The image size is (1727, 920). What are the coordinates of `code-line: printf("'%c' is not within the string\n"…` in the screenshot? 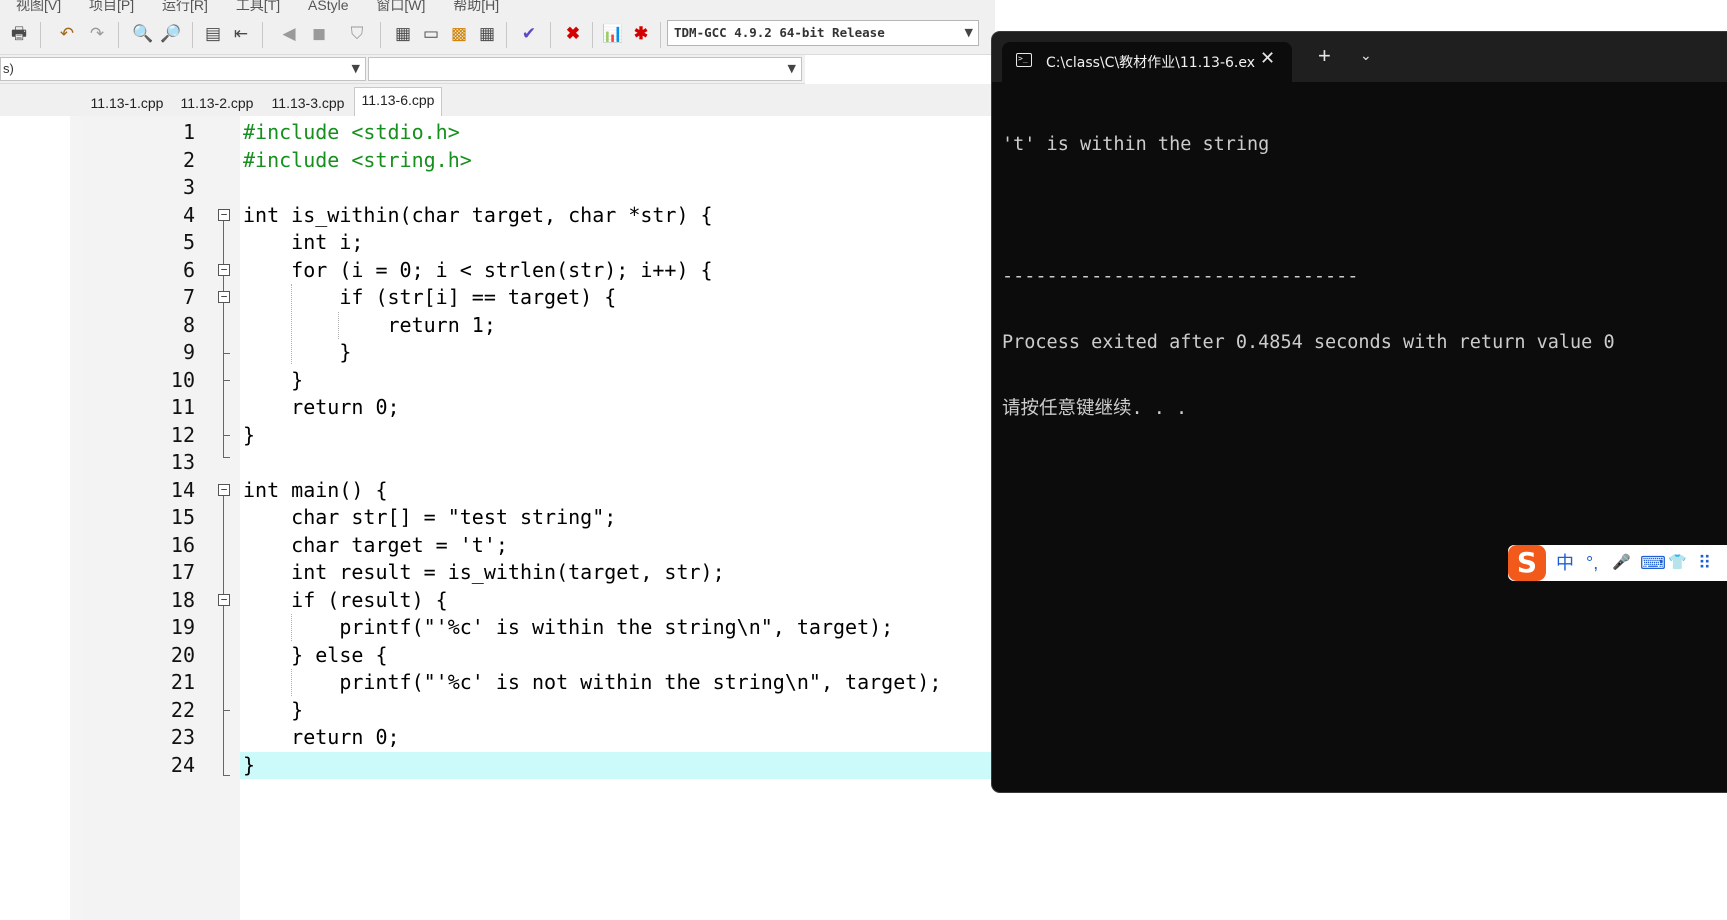 It's located at (592, 682).